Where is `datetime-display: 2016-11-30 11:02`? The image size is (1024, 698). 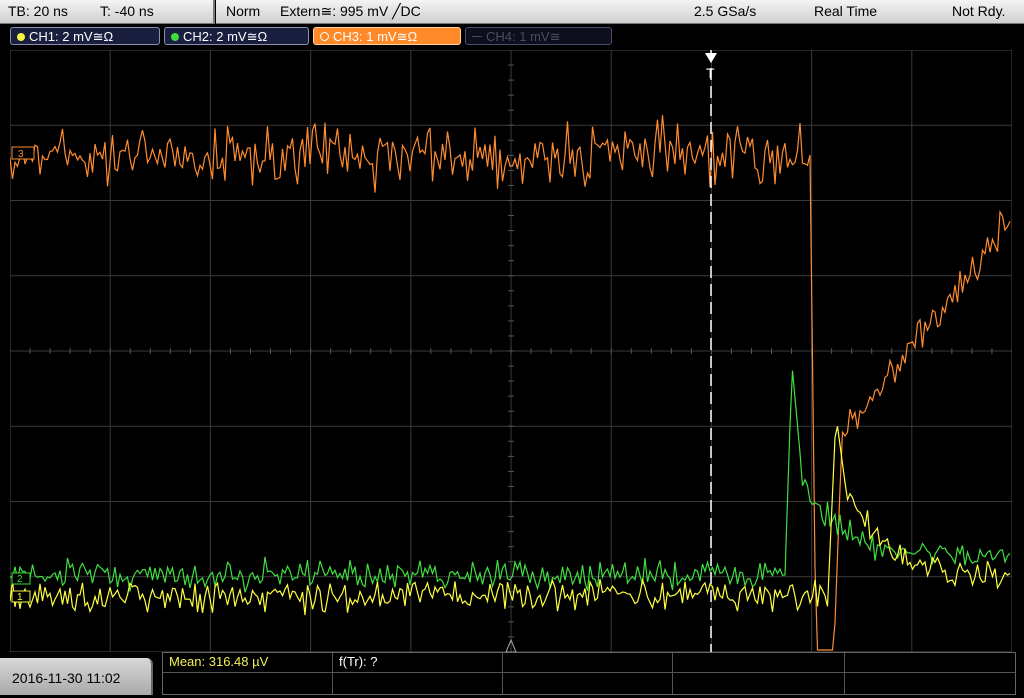 datetime-display: 2016-11-30 11:02 is located at coordinates (76, 676).